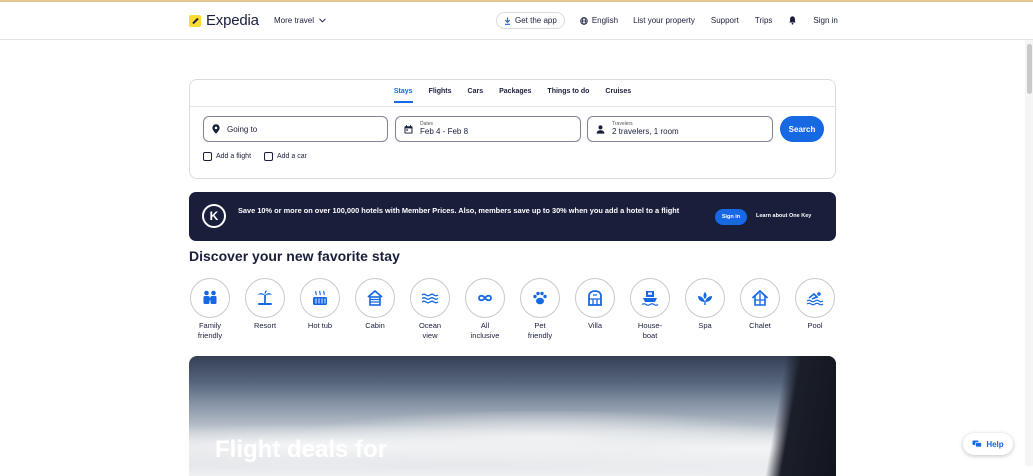  I want to click on paw-icon, so click(540, 298).